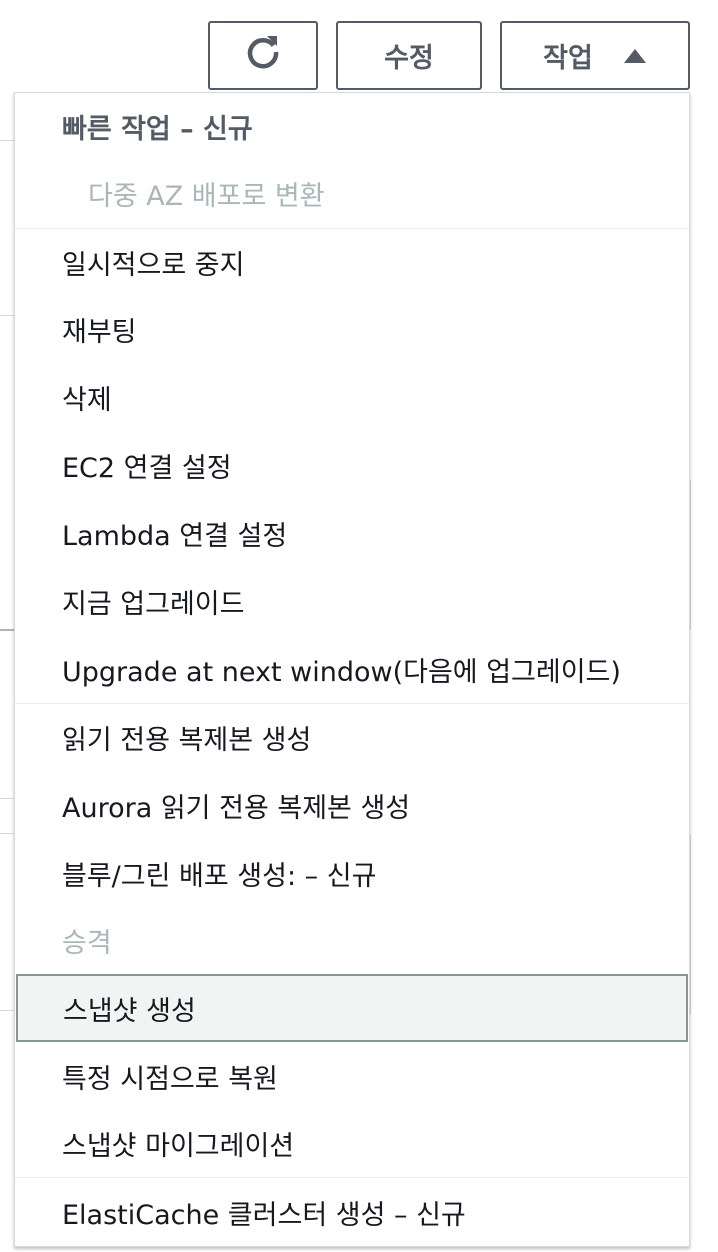 The image size is (718, 1252). Describe the element at coordinates (352, 193) in the screenshot. I see `menu-item-convert-multi-az: 다중 AZ 배포로 변환` at that location.